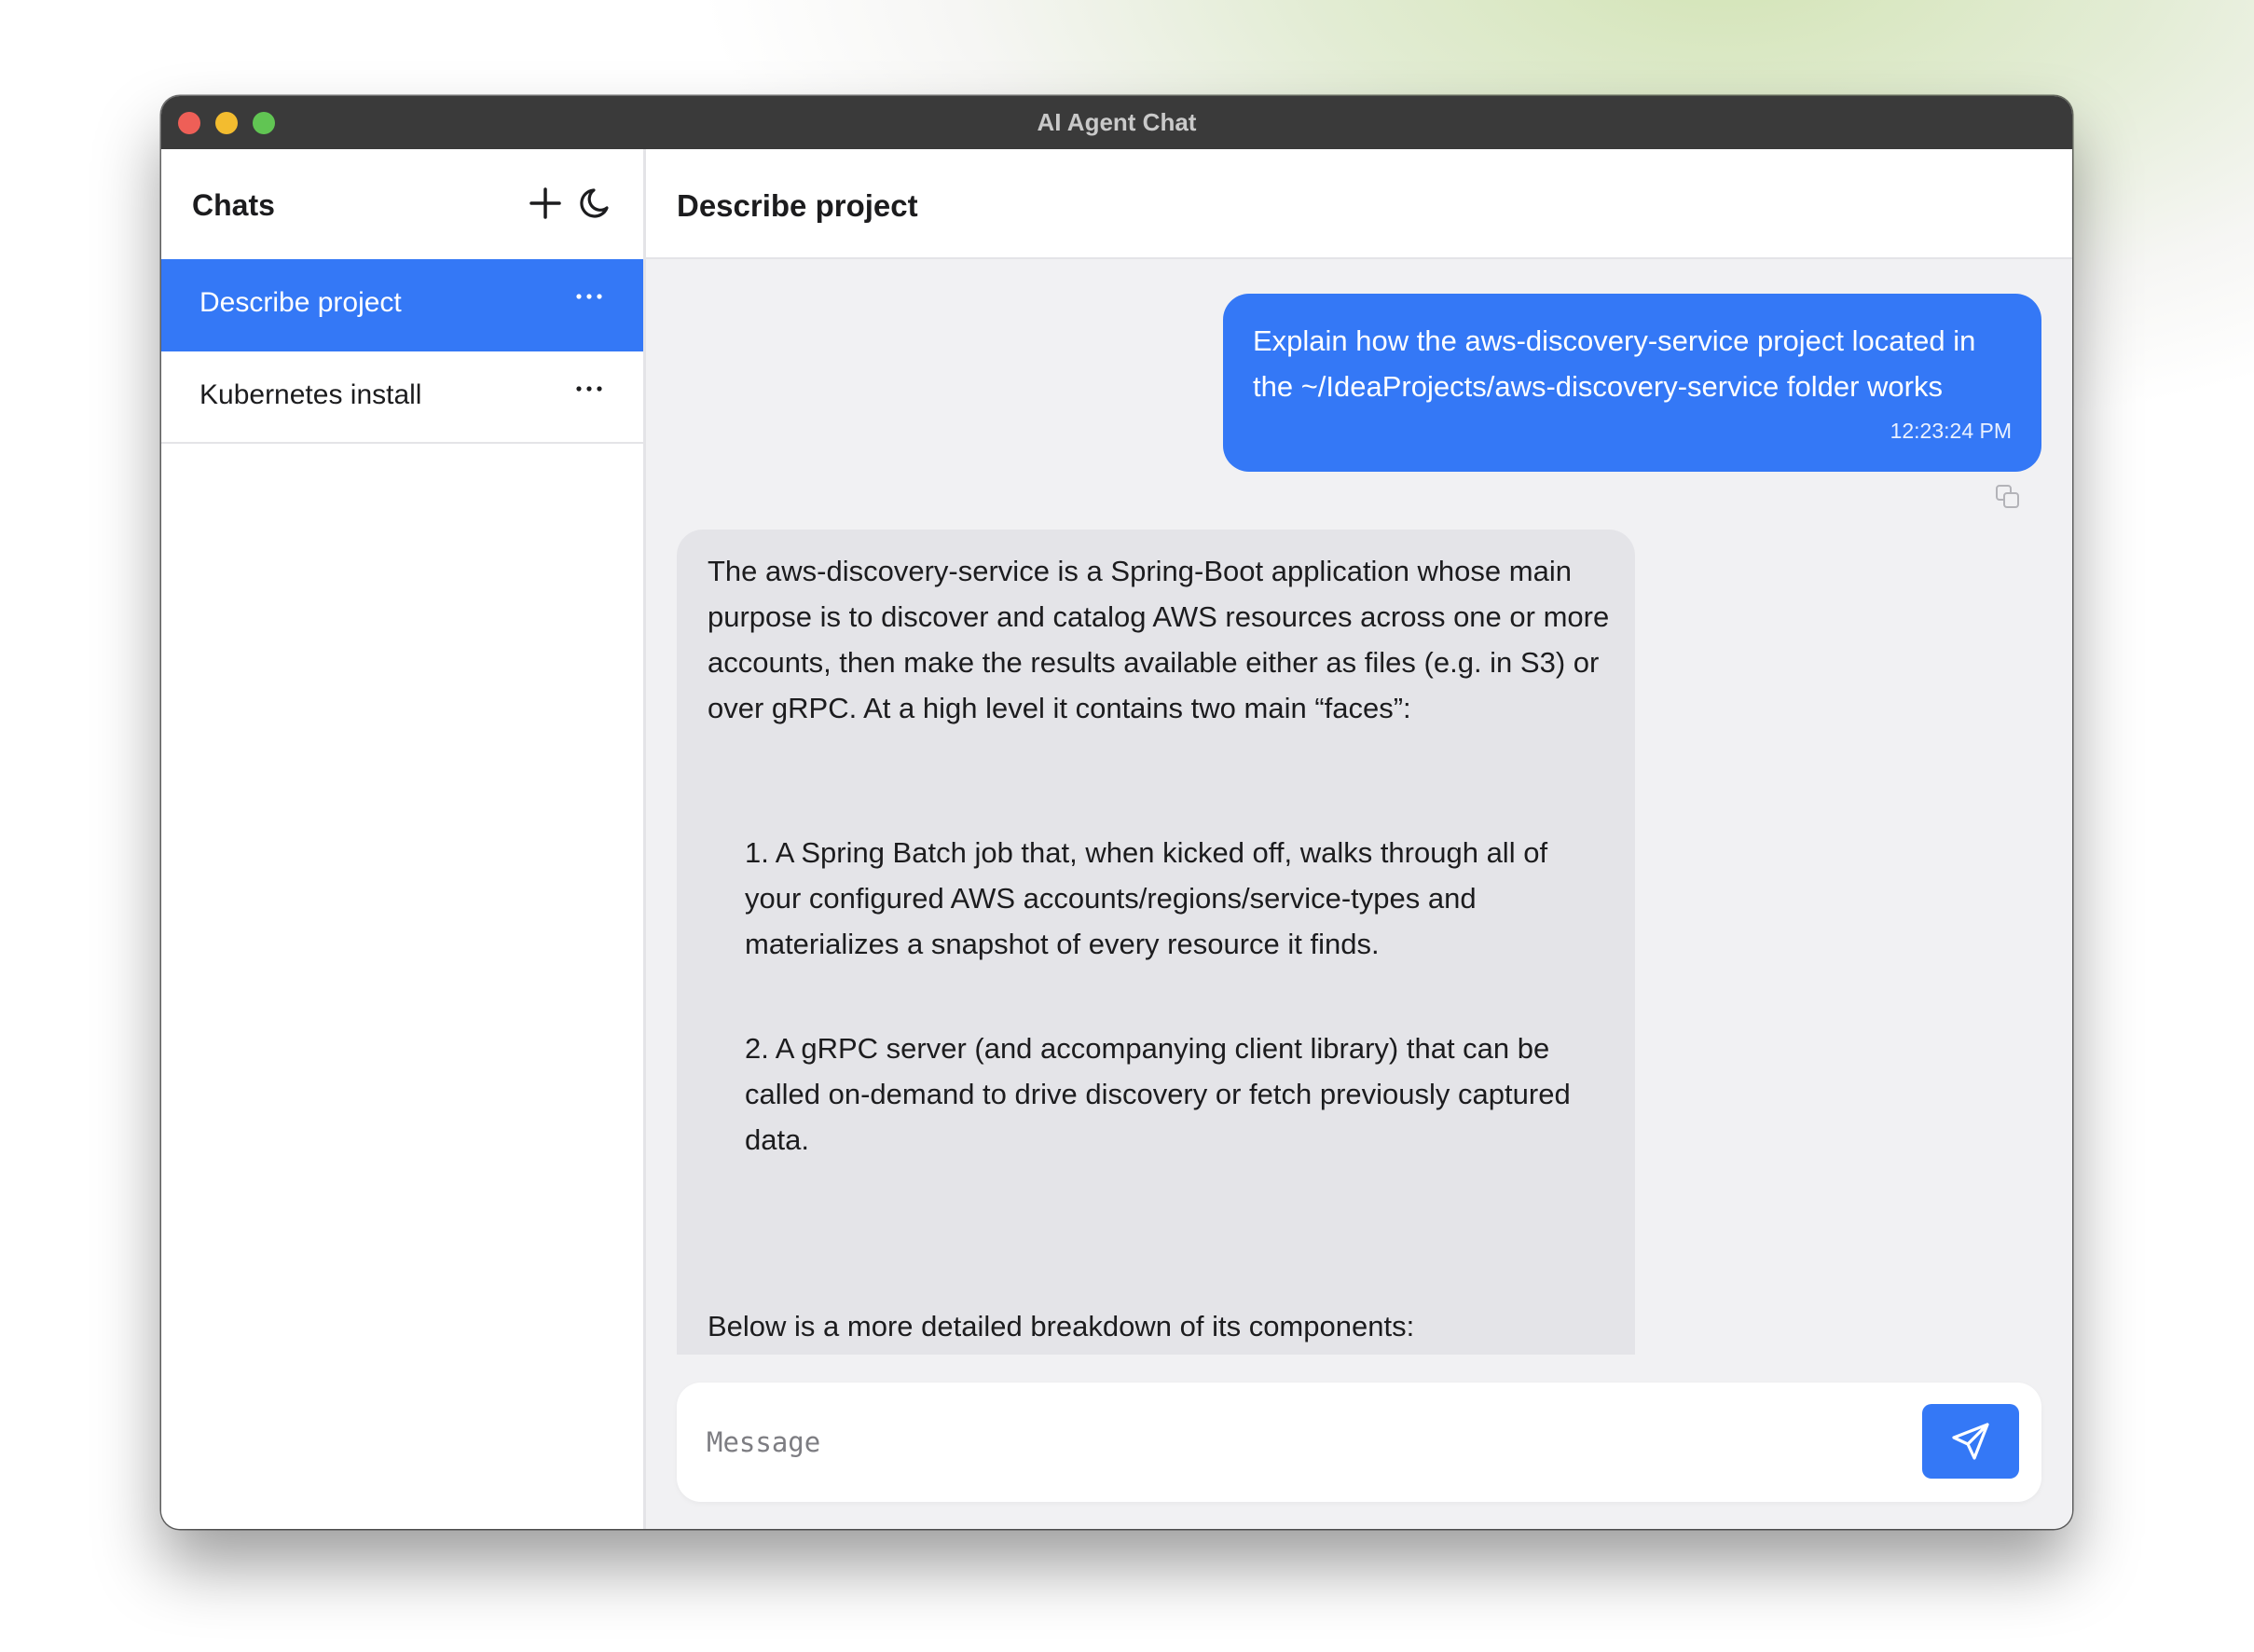 The image size is (2254, 1652). I want to click on moon-icon, so click(594, 203).